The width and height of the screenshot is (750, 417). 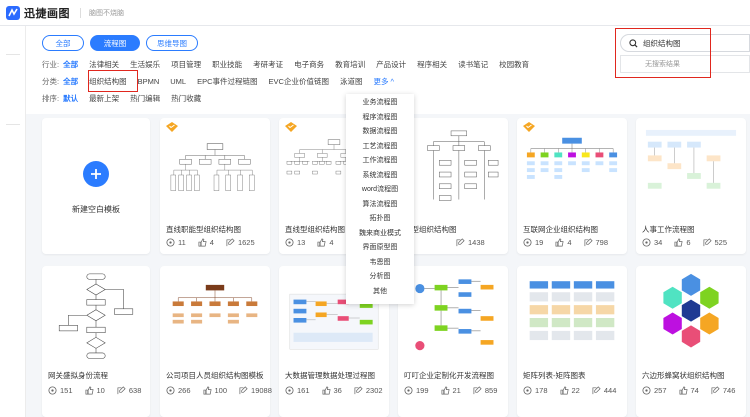 I want to click on dropdown-item: 程序流程图, so click(x=380, y=118).